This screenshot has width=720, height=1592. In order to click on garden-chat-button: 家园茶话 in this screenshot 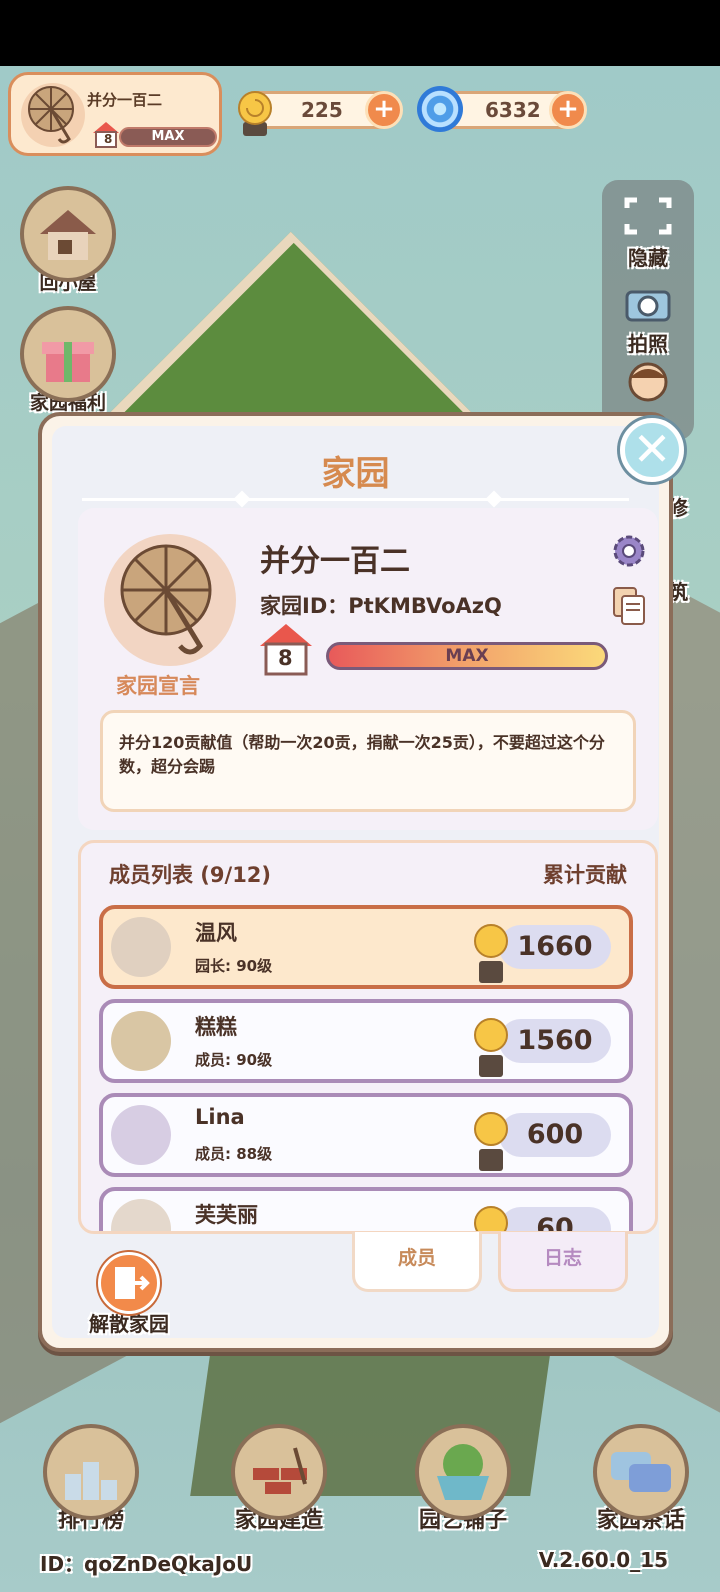, I will do `click(641, 1479)`.